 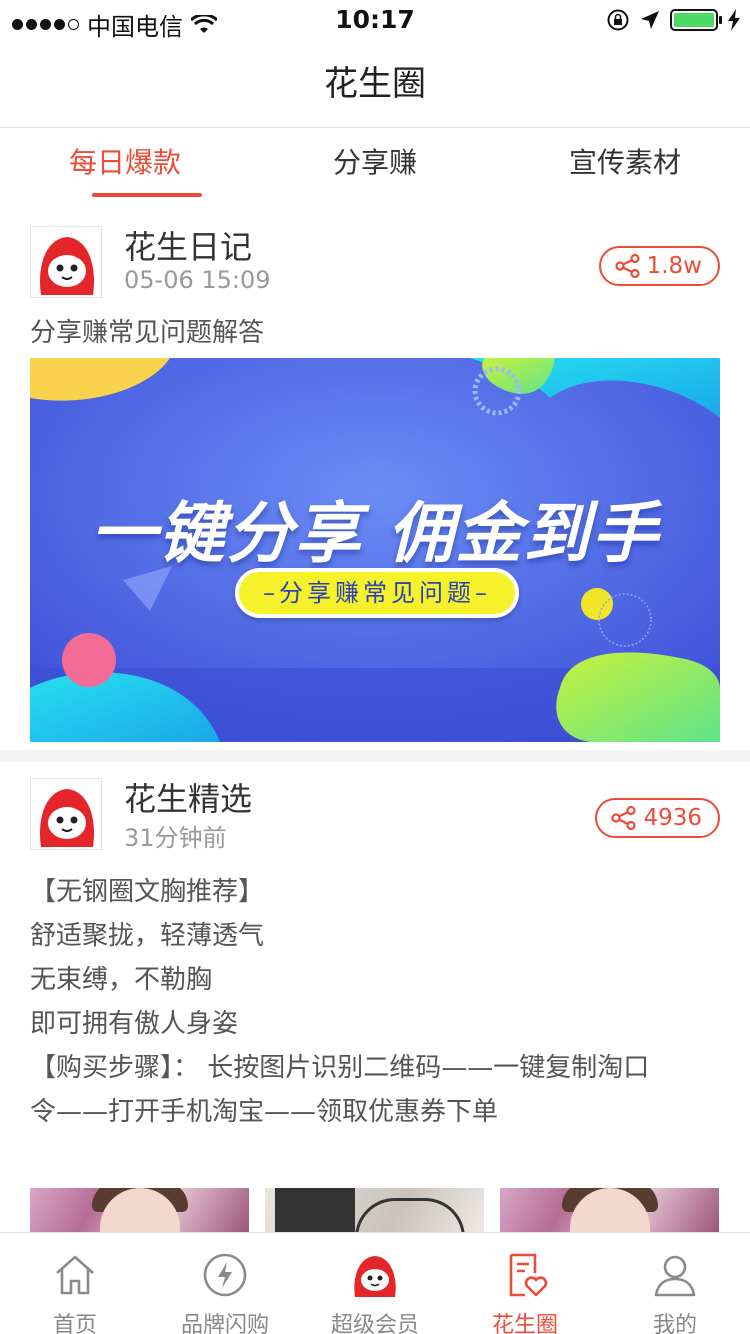 I want to click on tabbar-label: 品牌闪购, so click(x=224, y=1323).